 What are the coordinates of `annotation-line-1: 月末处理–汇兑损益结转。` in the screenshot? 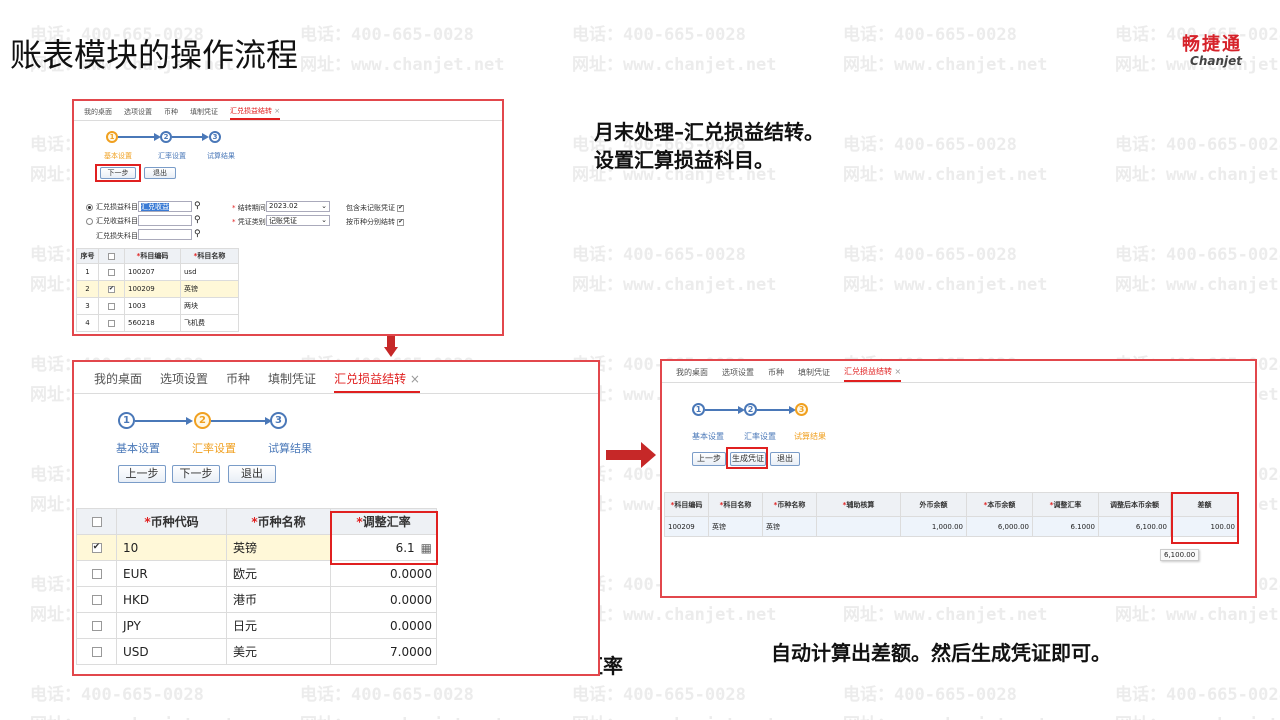 It's located at (709, 132).